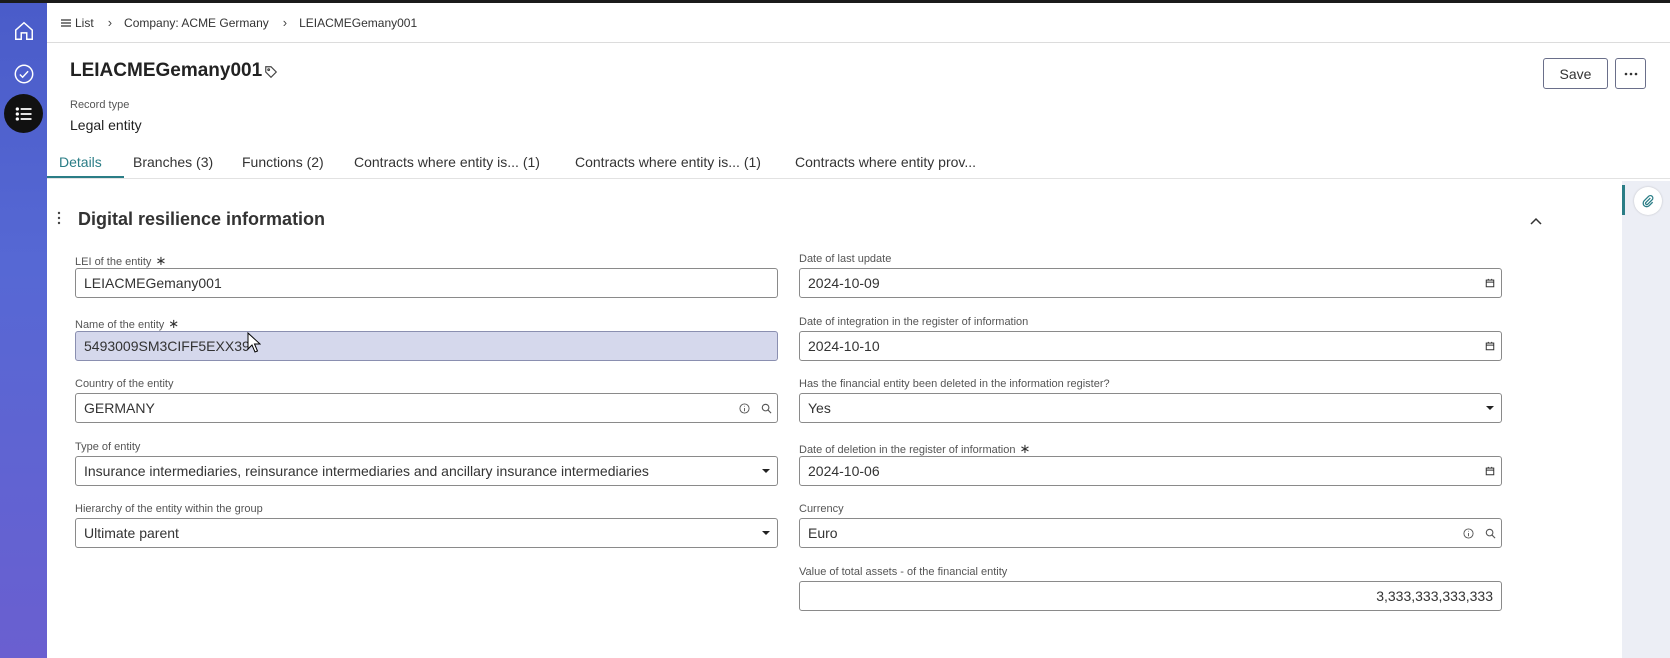 The height and width of the screenshot is (658, 1670). What do you see at coordinates (426, 533) in the screenshot?
I see `hierarchy-select: Ultimate parent` at bounding box center [426, 533].